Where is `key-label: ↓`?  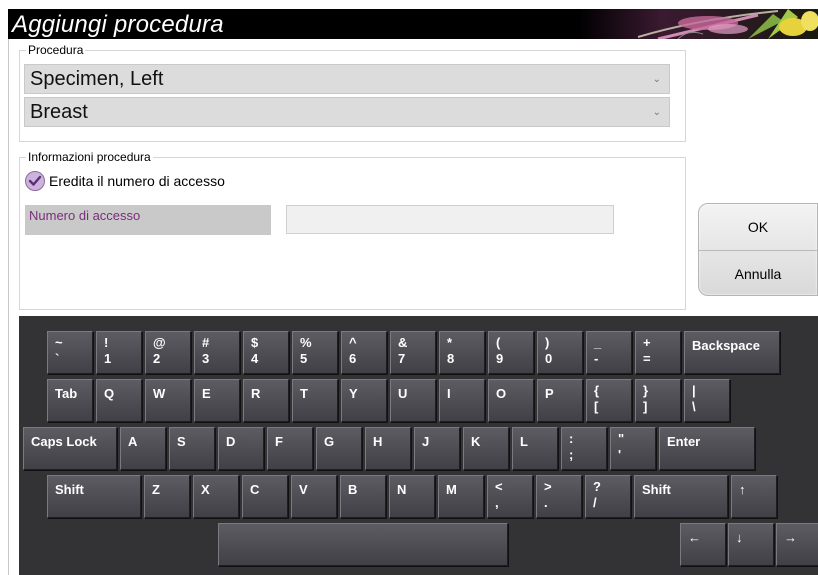 key-label: ↓ is located at coordinates (739, 537).